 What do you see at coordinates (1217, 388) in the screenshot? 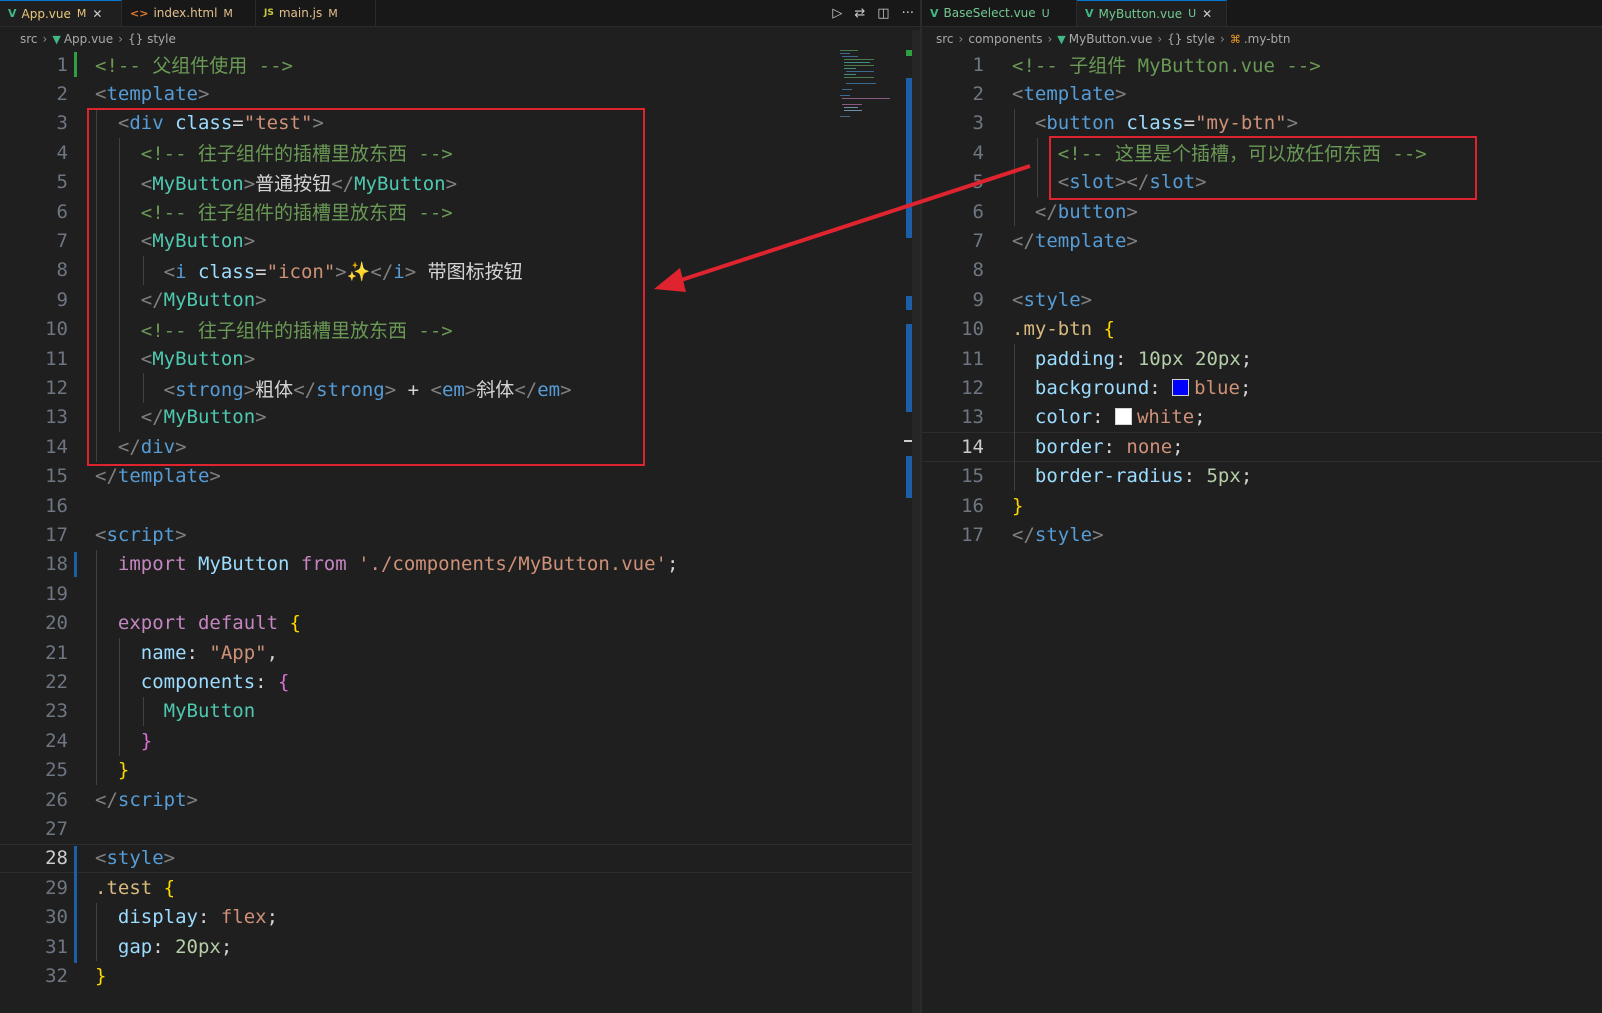
I see `code-token: blue` at bounding box center [1217, 388].